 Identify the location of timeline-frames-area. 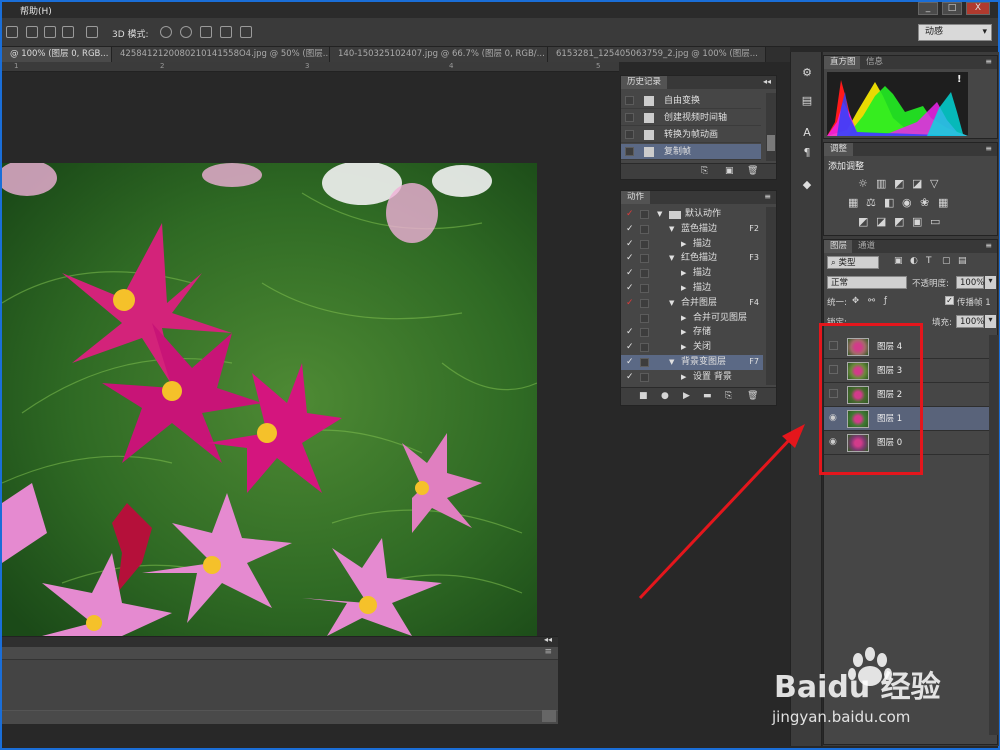
(280, 685).